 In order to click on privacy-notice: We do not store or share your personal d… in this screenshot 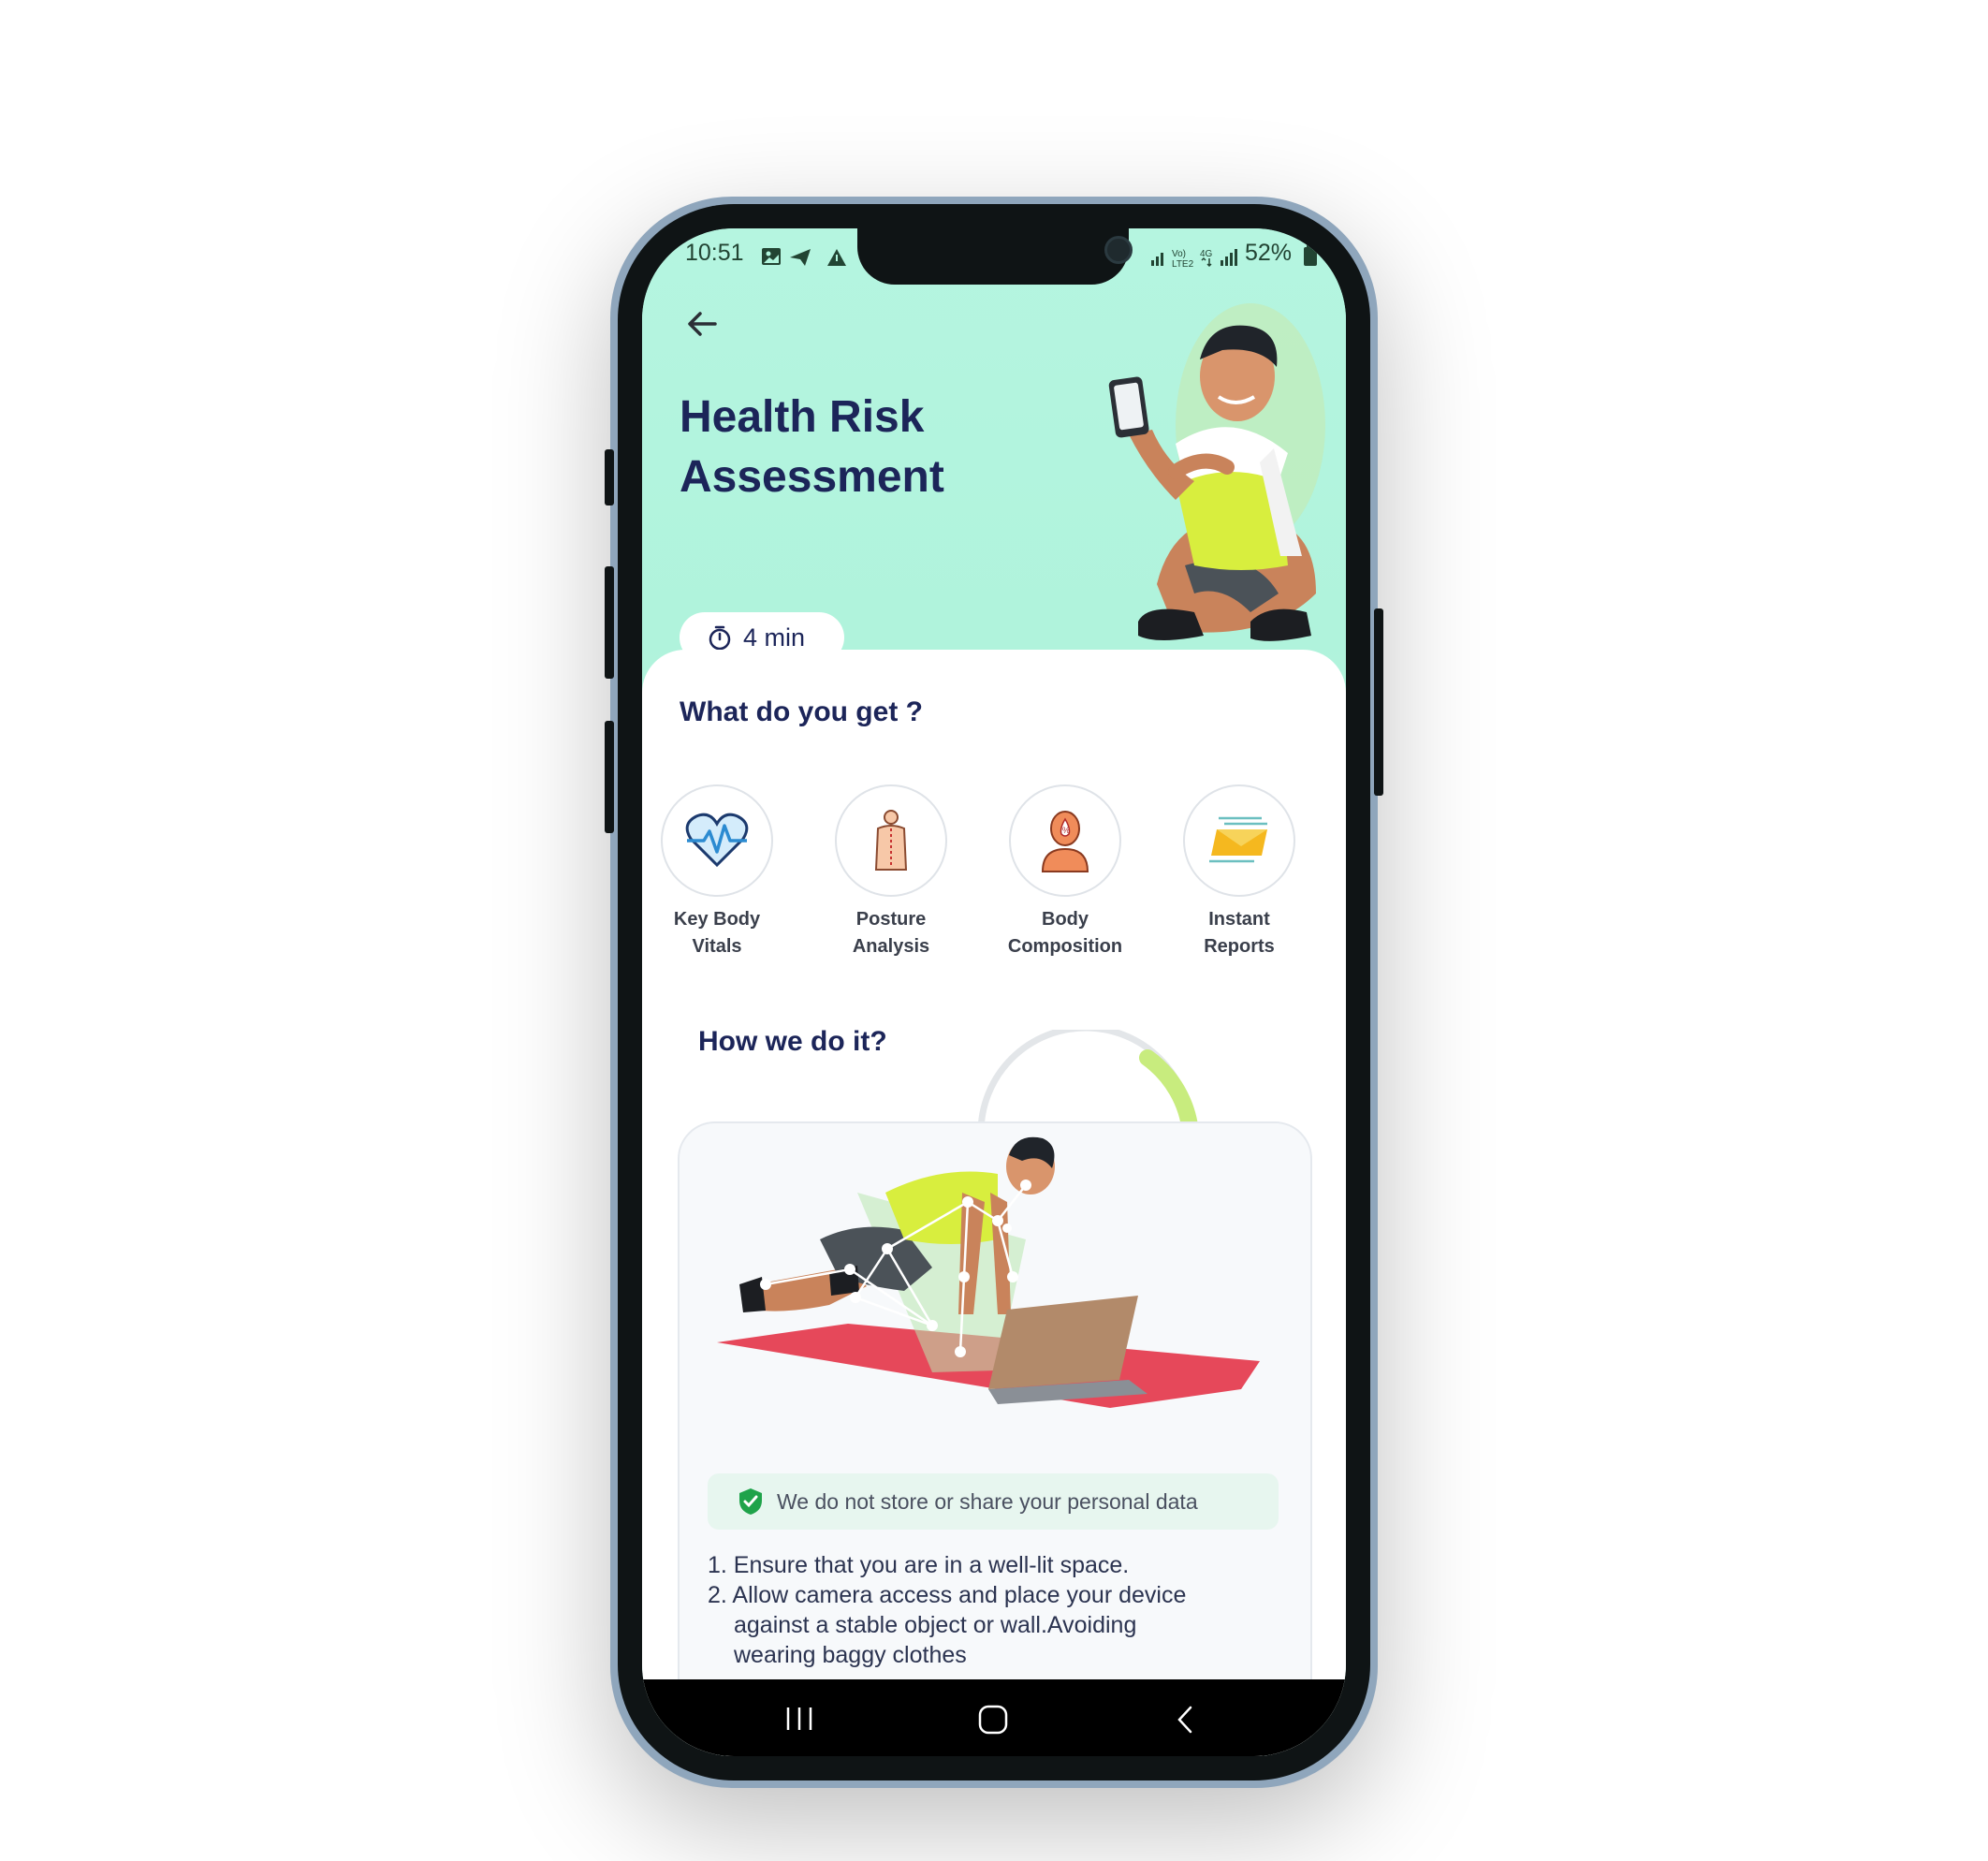, I will do `click(993, 1501)`.